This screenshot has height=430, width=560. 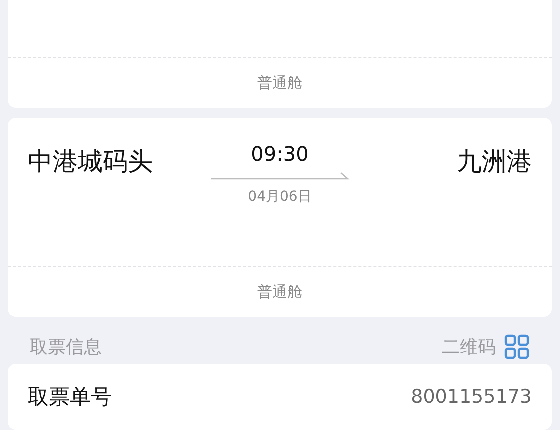 I want to click on section-title: 取票信息, so click(x=66, y=347).